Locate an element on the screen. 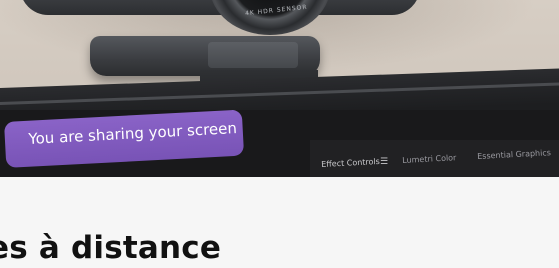 The width and height of the screenshot is (559, 268). section-heading: es à distance is located at coordinates (111, 248).